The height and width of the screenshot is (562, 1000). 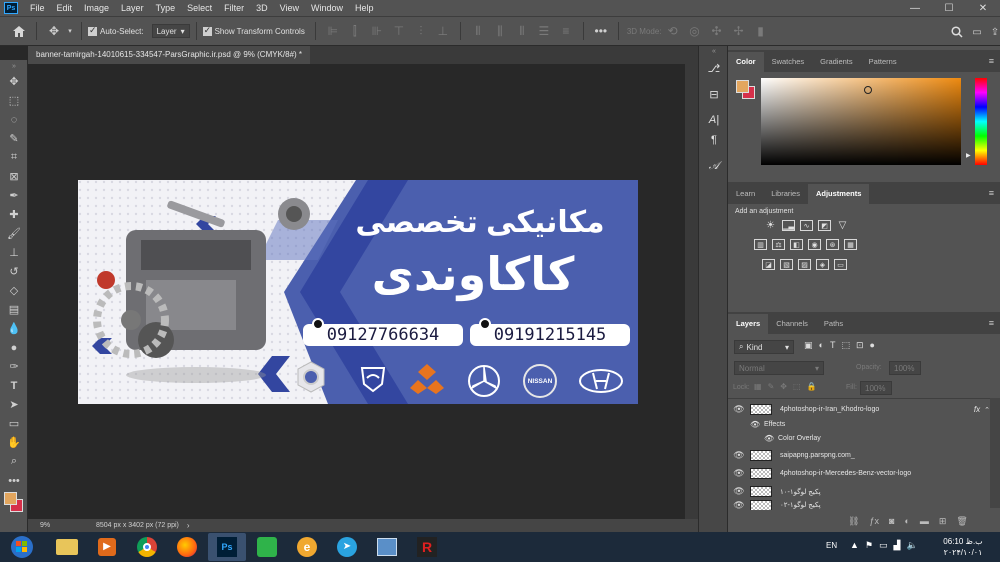 I want to click on character-panel-icon: A|, so click(x=714, y=120).